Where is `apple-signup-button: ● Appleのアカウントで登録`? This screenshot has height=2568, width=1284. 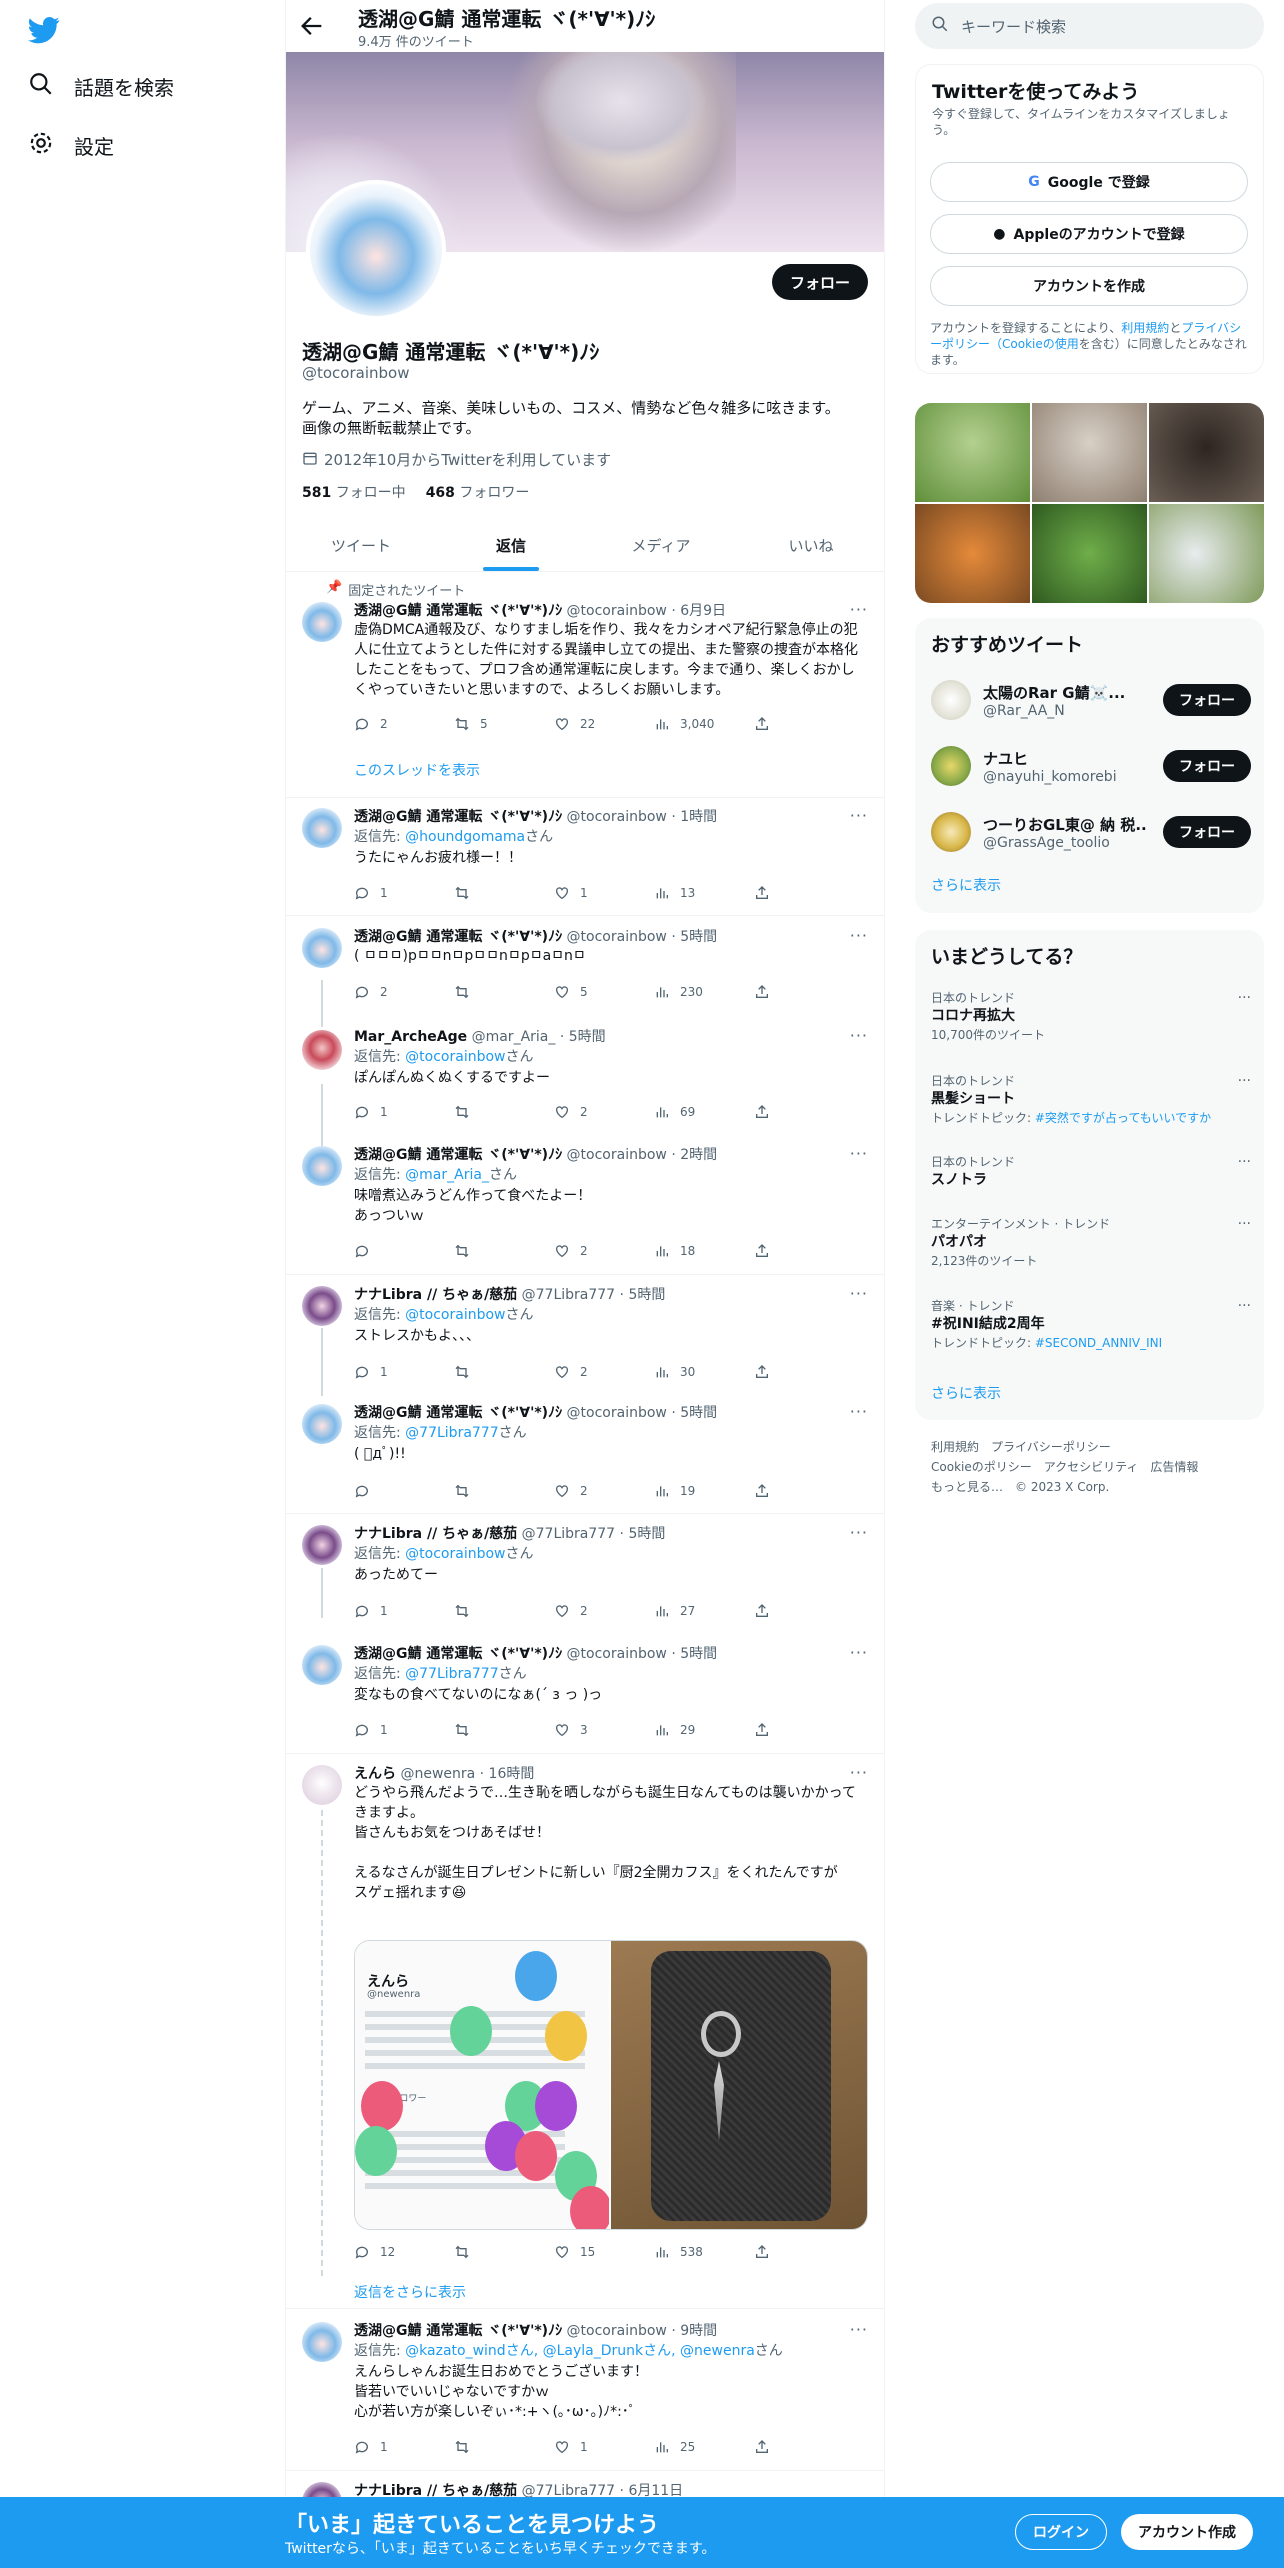
apple-signup-button: ● Appleのアカウントで登録 is located at coordinates (1089, 234).